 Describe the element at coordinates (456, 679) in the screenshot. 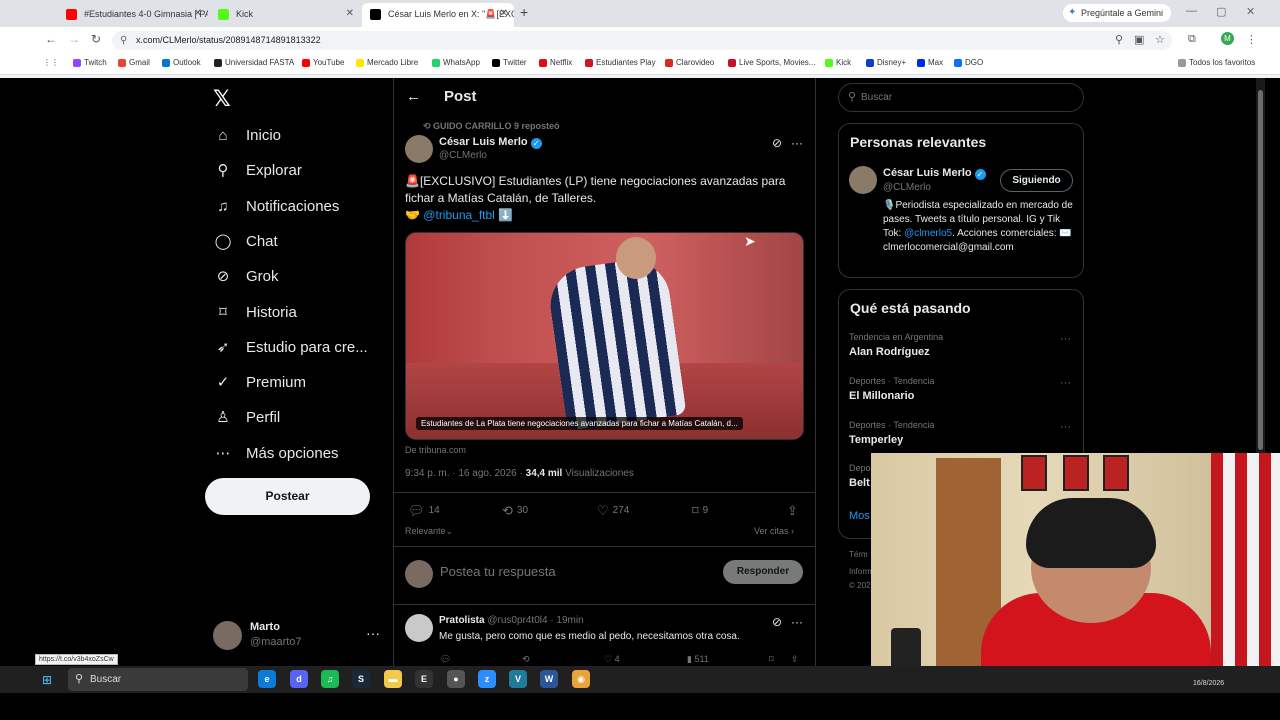

I see `obs-icon: ●` at that location.